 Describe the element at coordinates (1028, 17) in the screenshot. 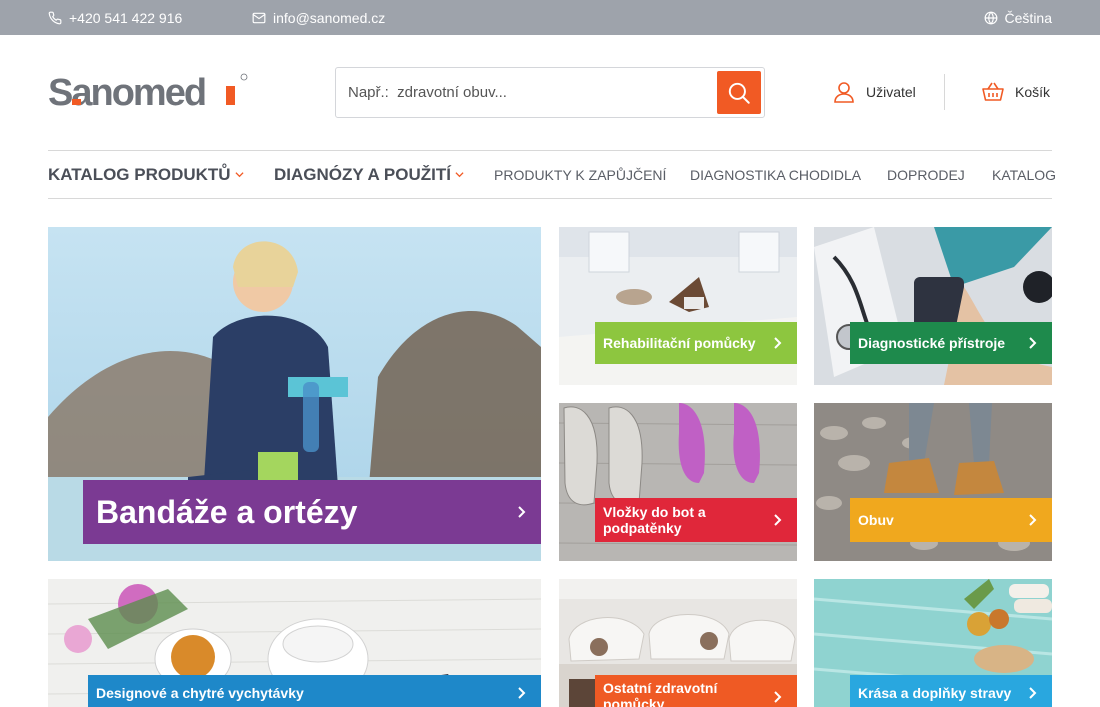

I see `language-label: Čeština` at that location.